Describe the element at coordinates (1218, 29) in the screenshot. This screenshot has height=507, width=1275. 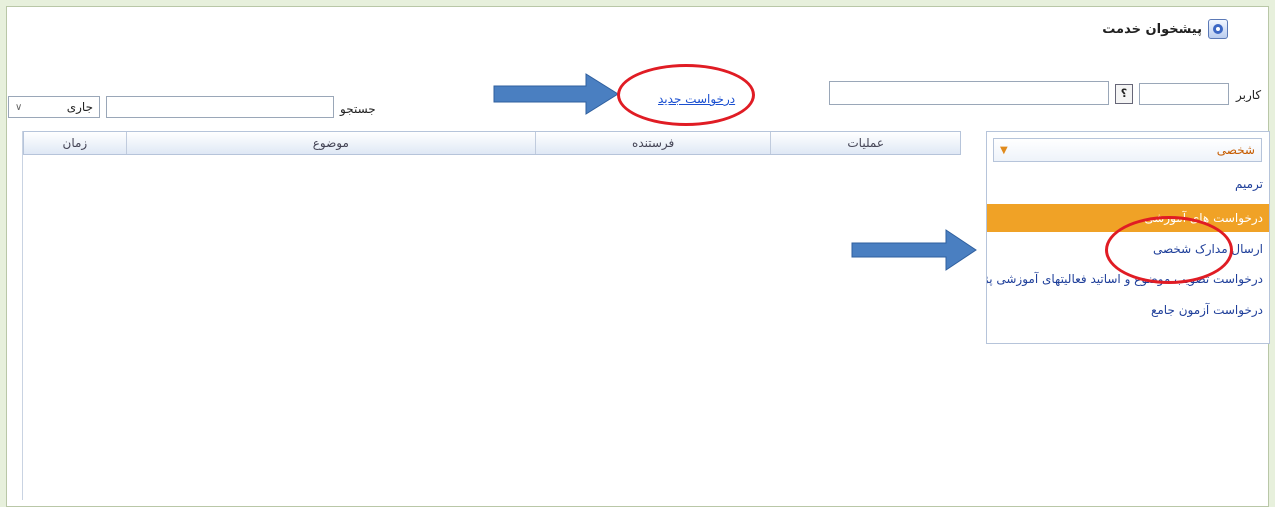
I see `service-desk-icon` at that location.